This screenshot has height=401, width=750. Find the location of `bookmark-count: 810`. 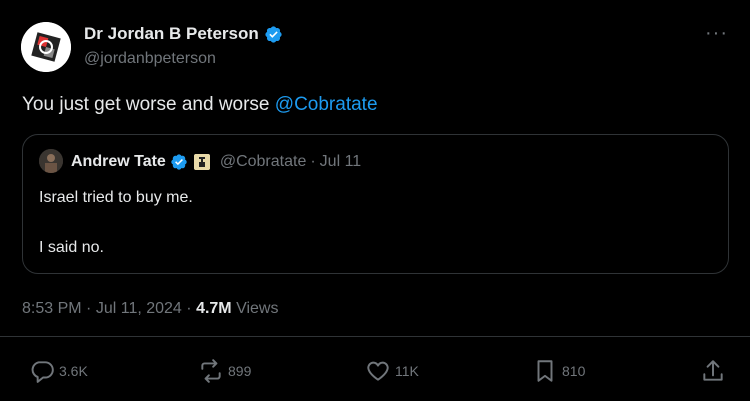

bookmark-count: 810 is located at coordinates (574, 371).